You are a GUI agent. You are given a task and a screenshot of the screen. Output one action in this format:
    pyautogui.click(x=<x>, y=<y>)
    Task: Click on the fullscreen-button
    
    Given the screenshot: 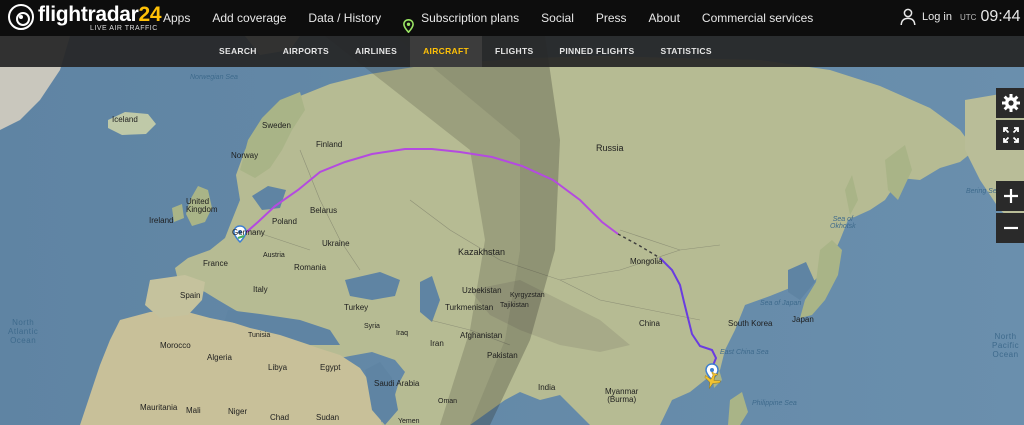 What is the action you would take?
    pyautogui.click(x=1010, y=135)
    